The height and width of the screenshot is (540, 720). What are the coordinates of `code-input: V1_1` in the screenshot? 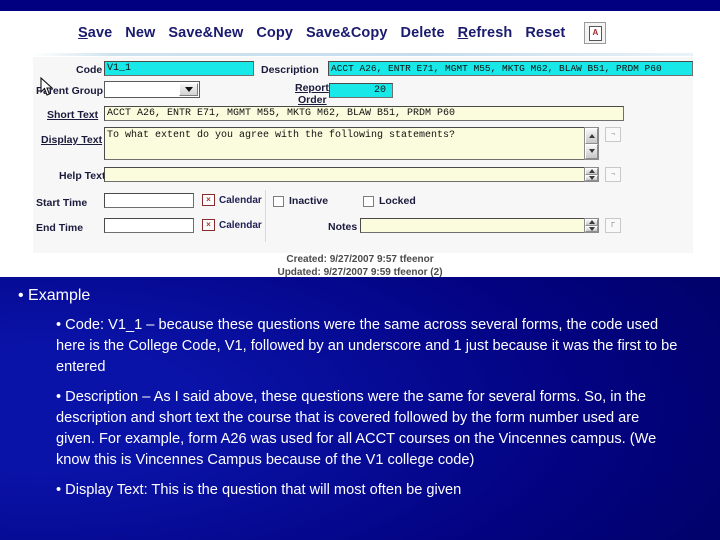 It's located at (179, 68).